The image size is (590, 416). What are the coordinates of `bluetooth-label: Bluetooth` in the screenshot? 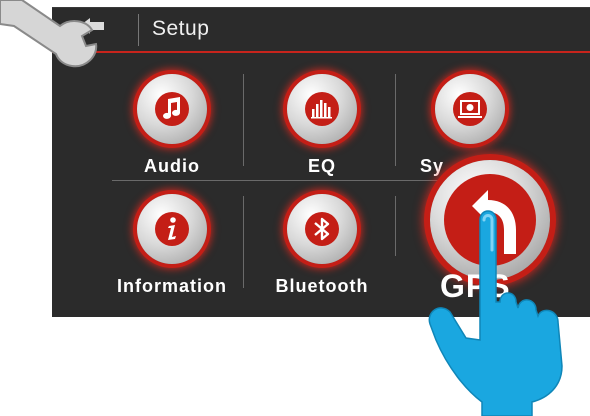 It's located at (322, 286).